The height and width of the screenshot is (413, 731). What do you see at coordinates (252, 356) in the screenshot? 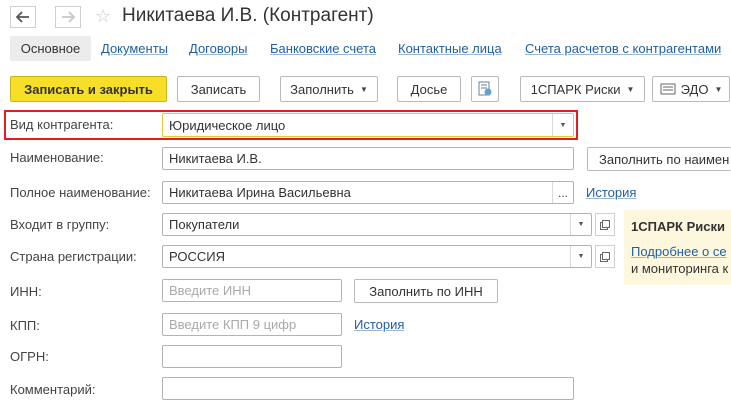
I see `ogrn-input` at bounding box center [252, 356].